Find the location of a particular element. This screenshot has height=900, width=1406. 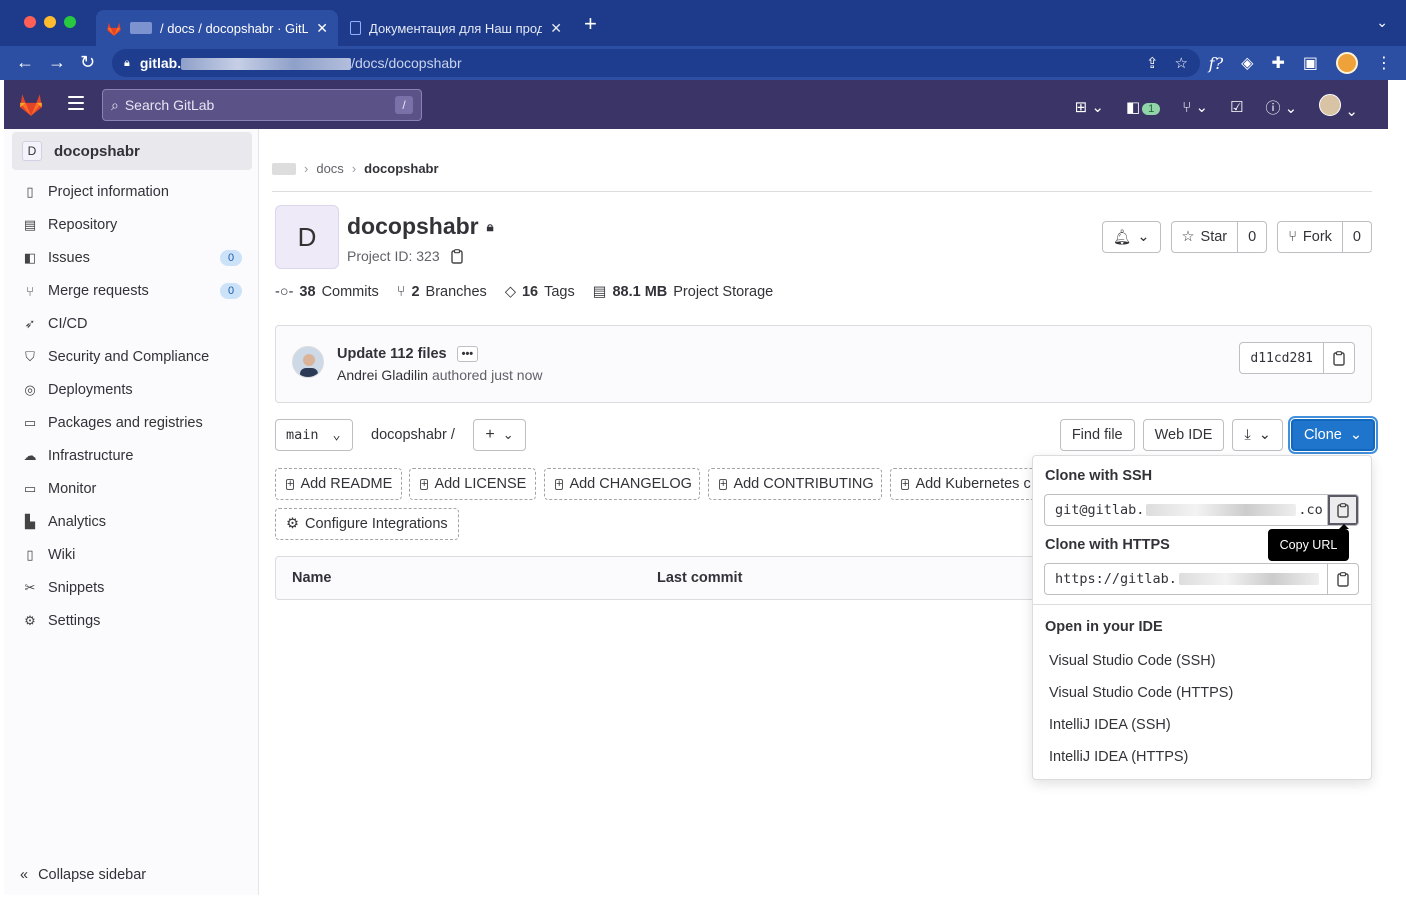

redacted-text is located at coordinates (284, 168).